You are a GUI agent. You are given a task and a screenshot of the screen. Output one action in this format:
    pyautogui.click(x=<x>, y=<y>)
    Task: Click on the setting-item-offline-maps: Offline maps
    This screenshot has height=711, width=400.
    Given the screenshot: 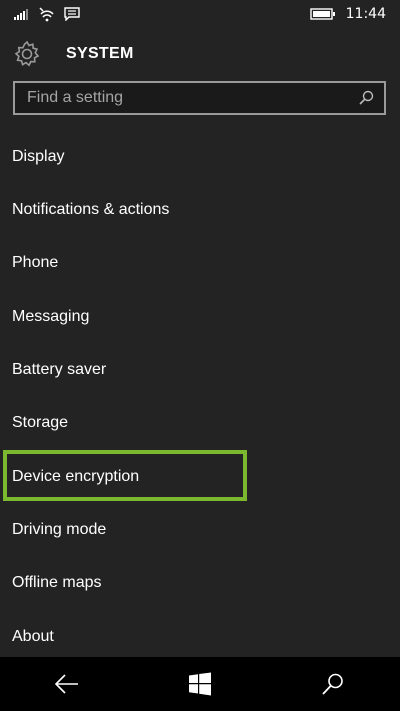 What is the action you would take?
    pyautogui.click(x=57, y=583)
    